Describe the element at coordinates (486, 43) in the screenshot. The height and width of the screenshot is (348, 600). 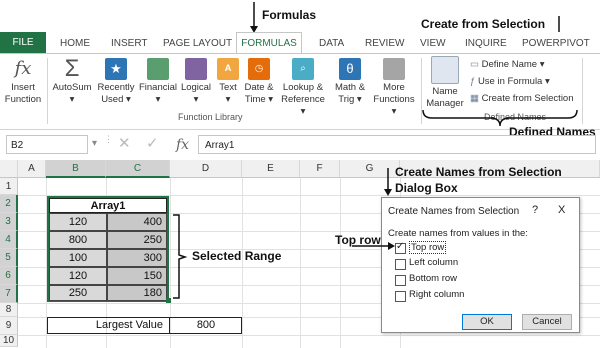
I see `tab-inquire: INQUIRE` at that location.